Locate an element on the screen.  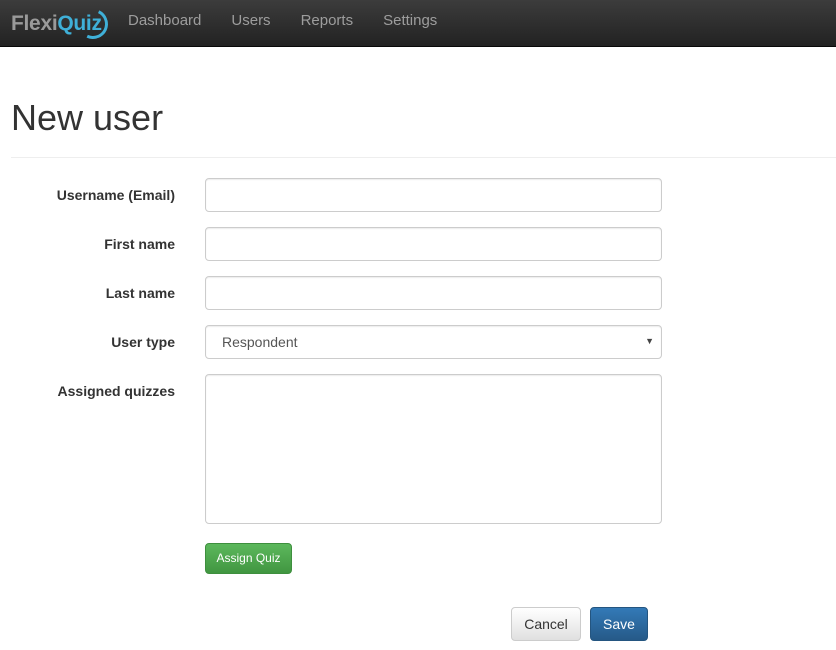
page-title: New user is located at coordinates (87, 117).